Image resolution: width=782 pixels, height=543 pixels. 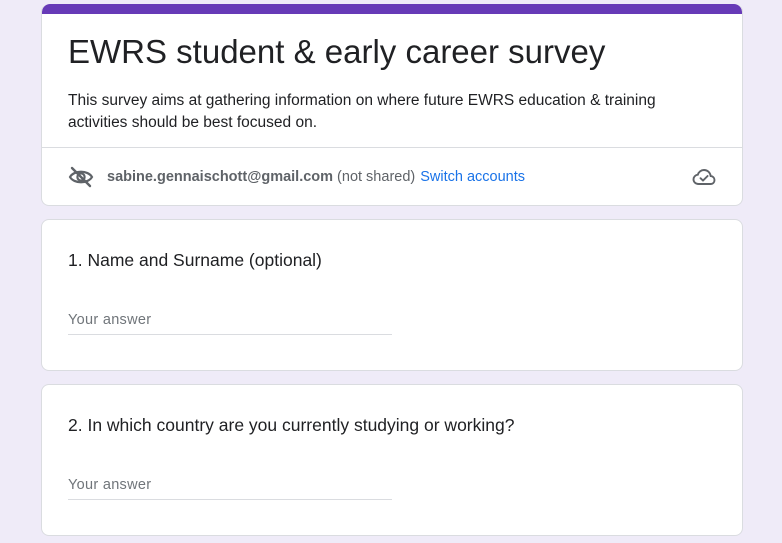 I want to click on form-title: EWRS student & early career survey, so click(x=337, y=51).